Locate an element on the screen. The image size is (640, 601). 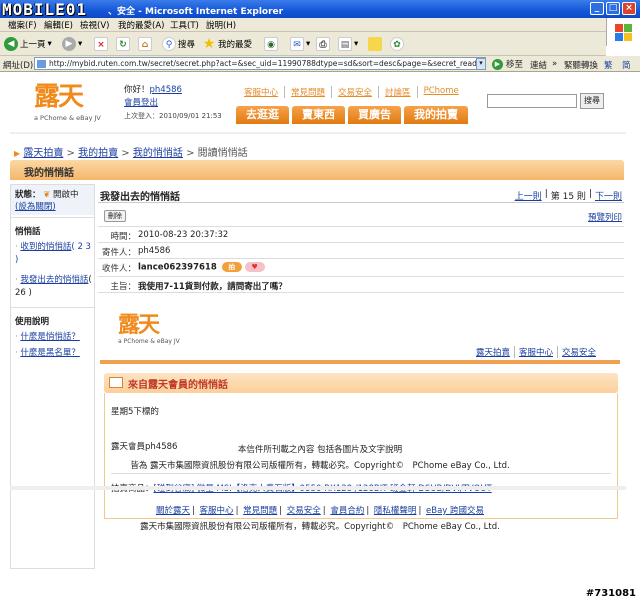
traditional-button: 繁 is located at coordinates (608, 65).